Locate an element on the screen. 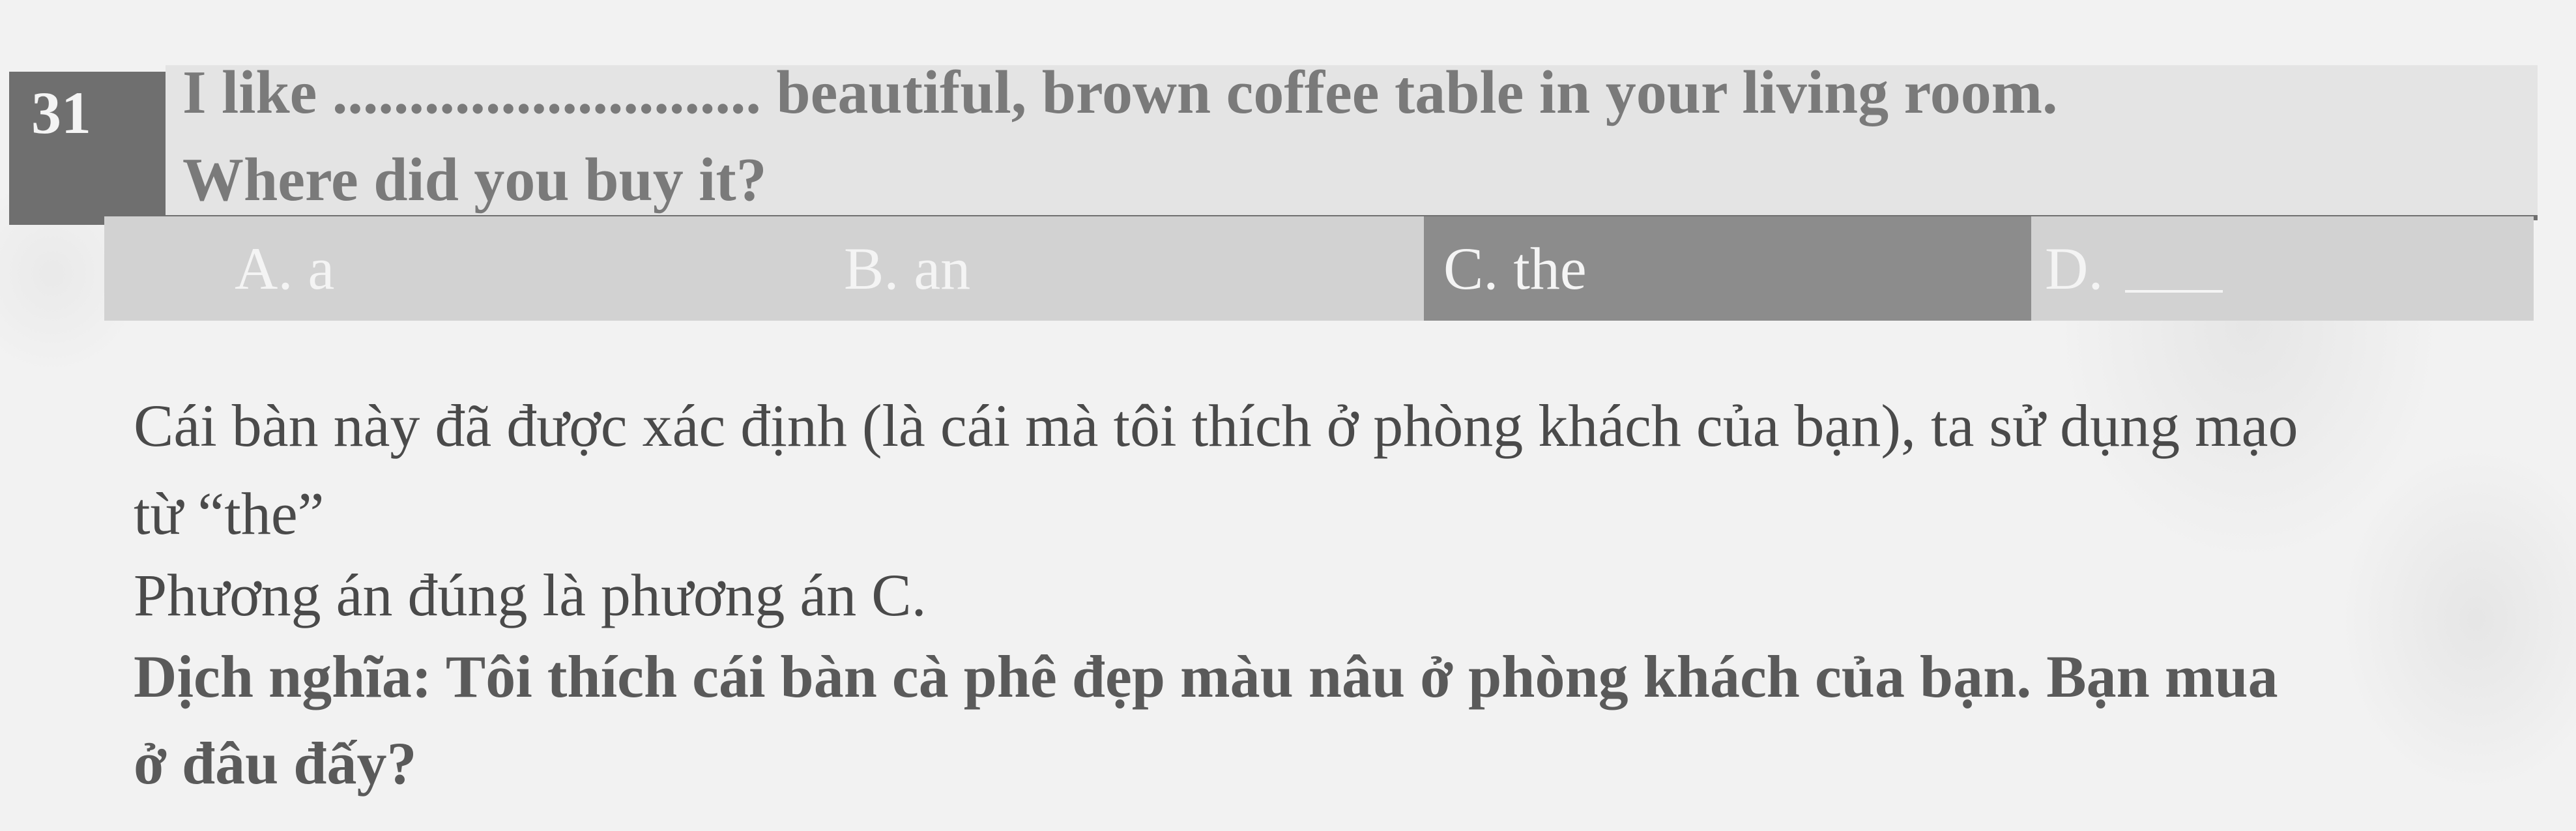  option-c-highlighted: C. the is located at coordinates (1727, 268).